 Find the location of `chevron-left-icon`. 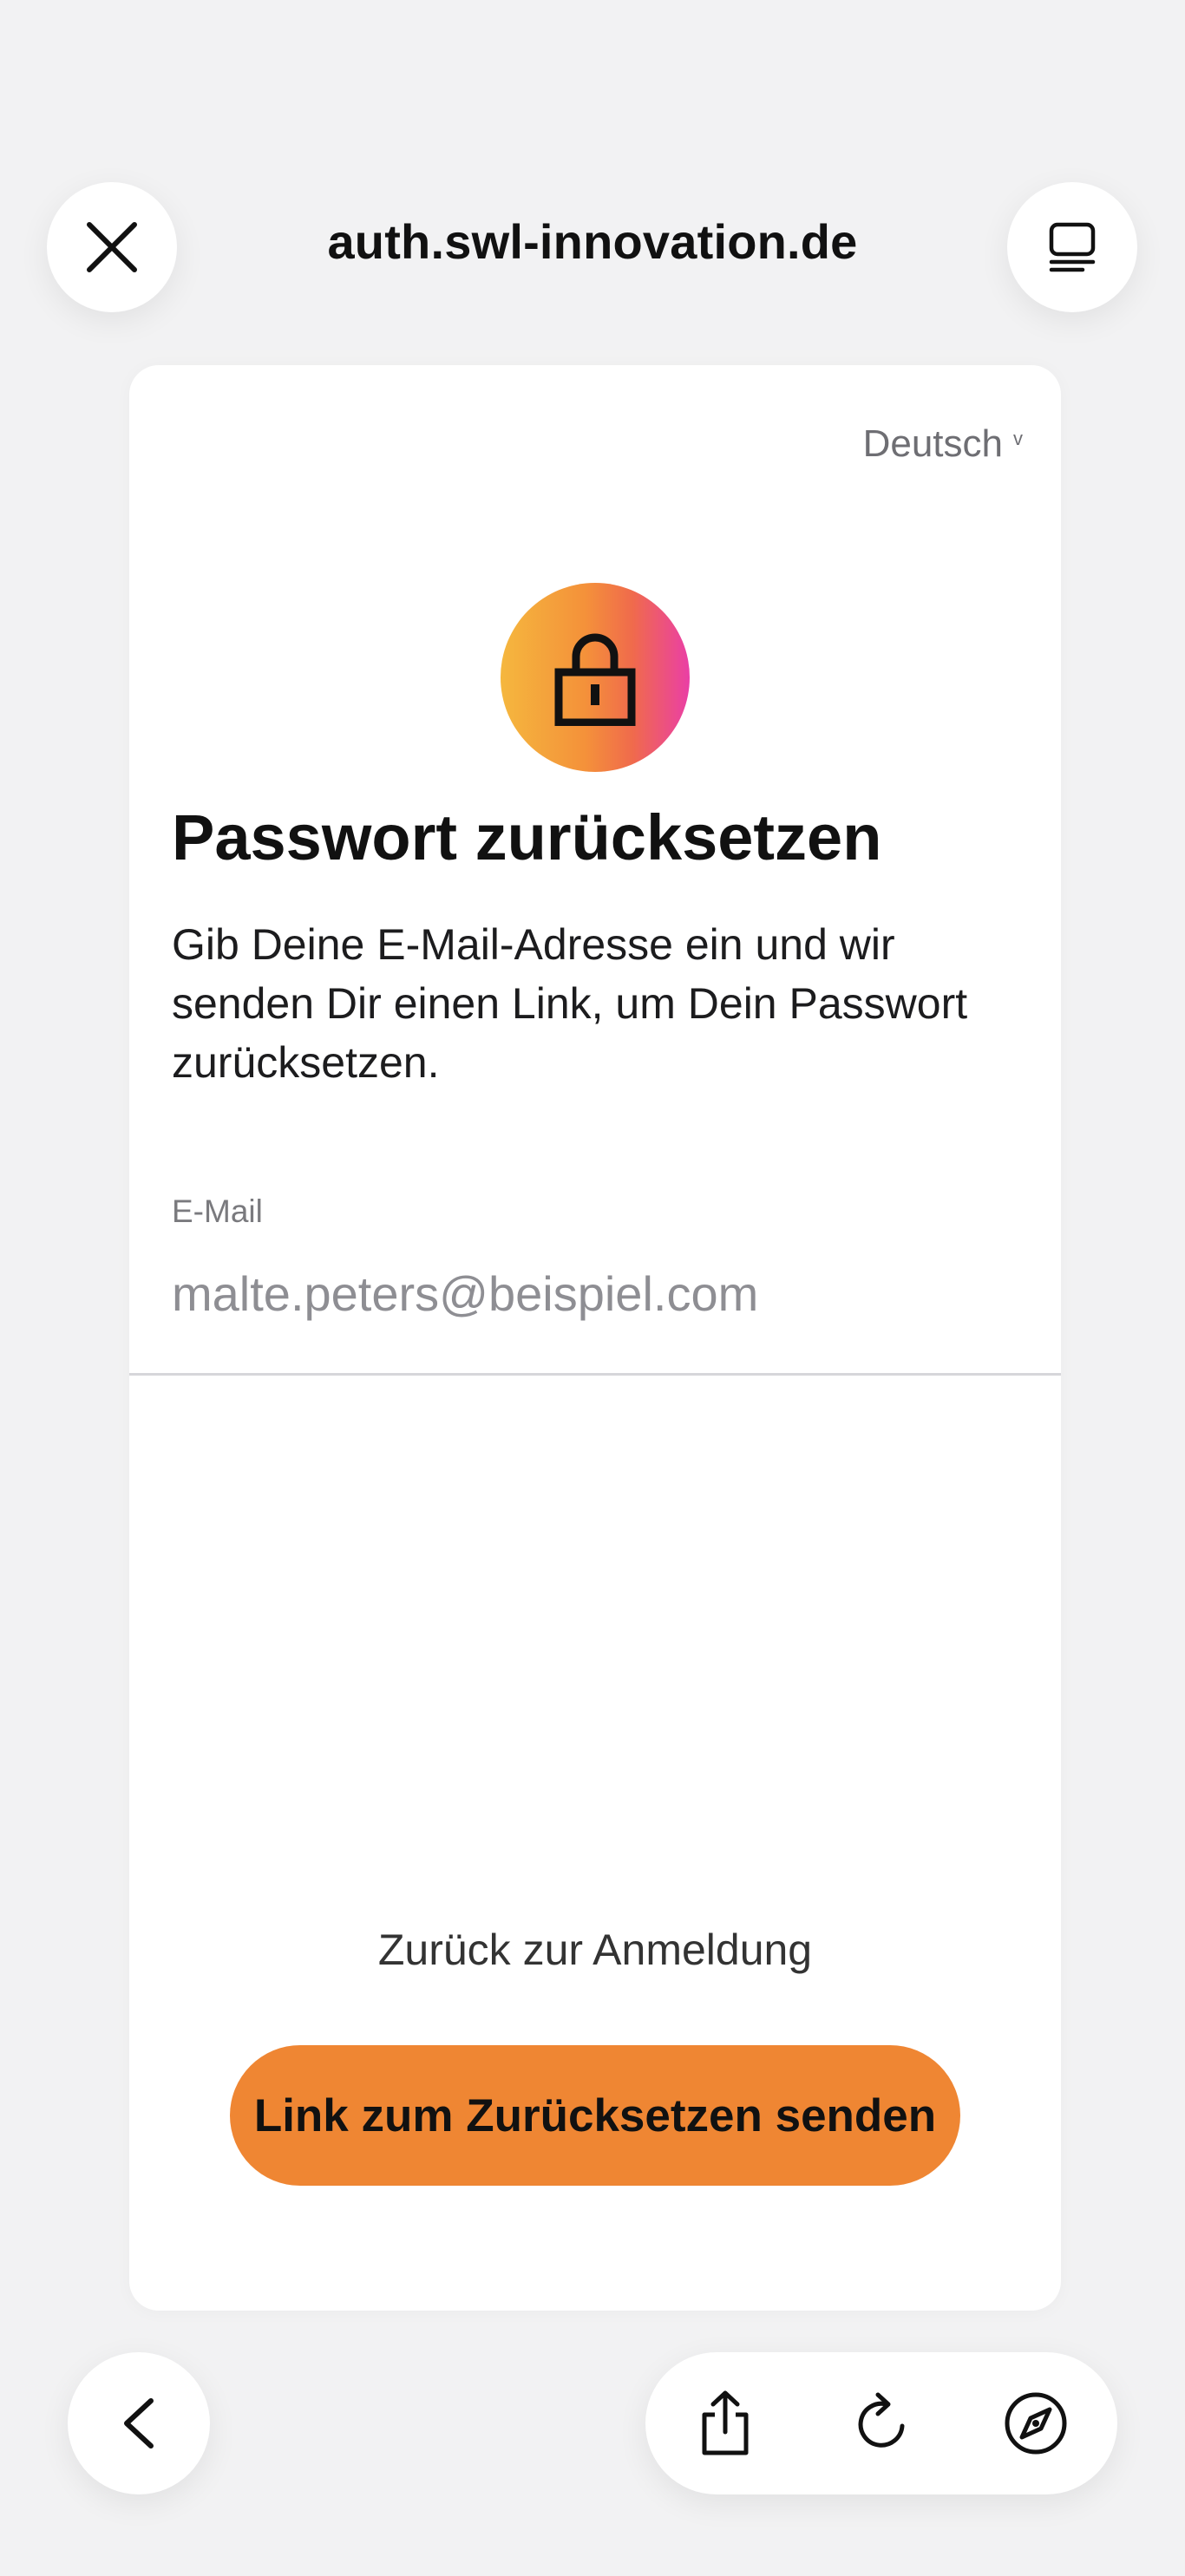

chevron-left-icon is located at coordinates (139, 2423).